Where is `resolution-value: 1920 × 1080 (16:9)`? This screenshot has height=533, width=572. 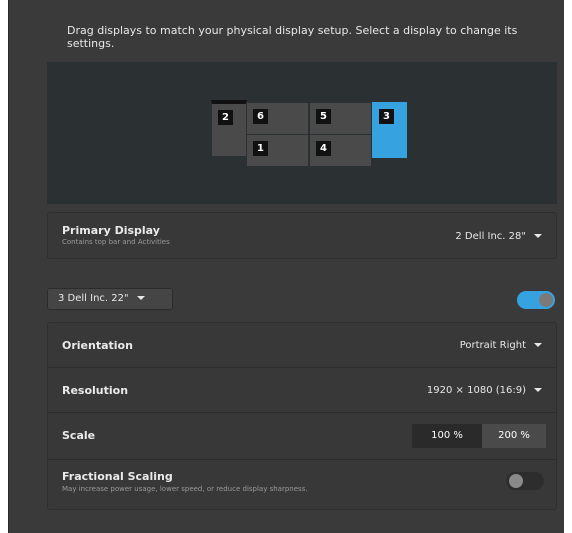
resolution-value: 1920 × 1080 (16:9) is located at coordinates (476, 390).